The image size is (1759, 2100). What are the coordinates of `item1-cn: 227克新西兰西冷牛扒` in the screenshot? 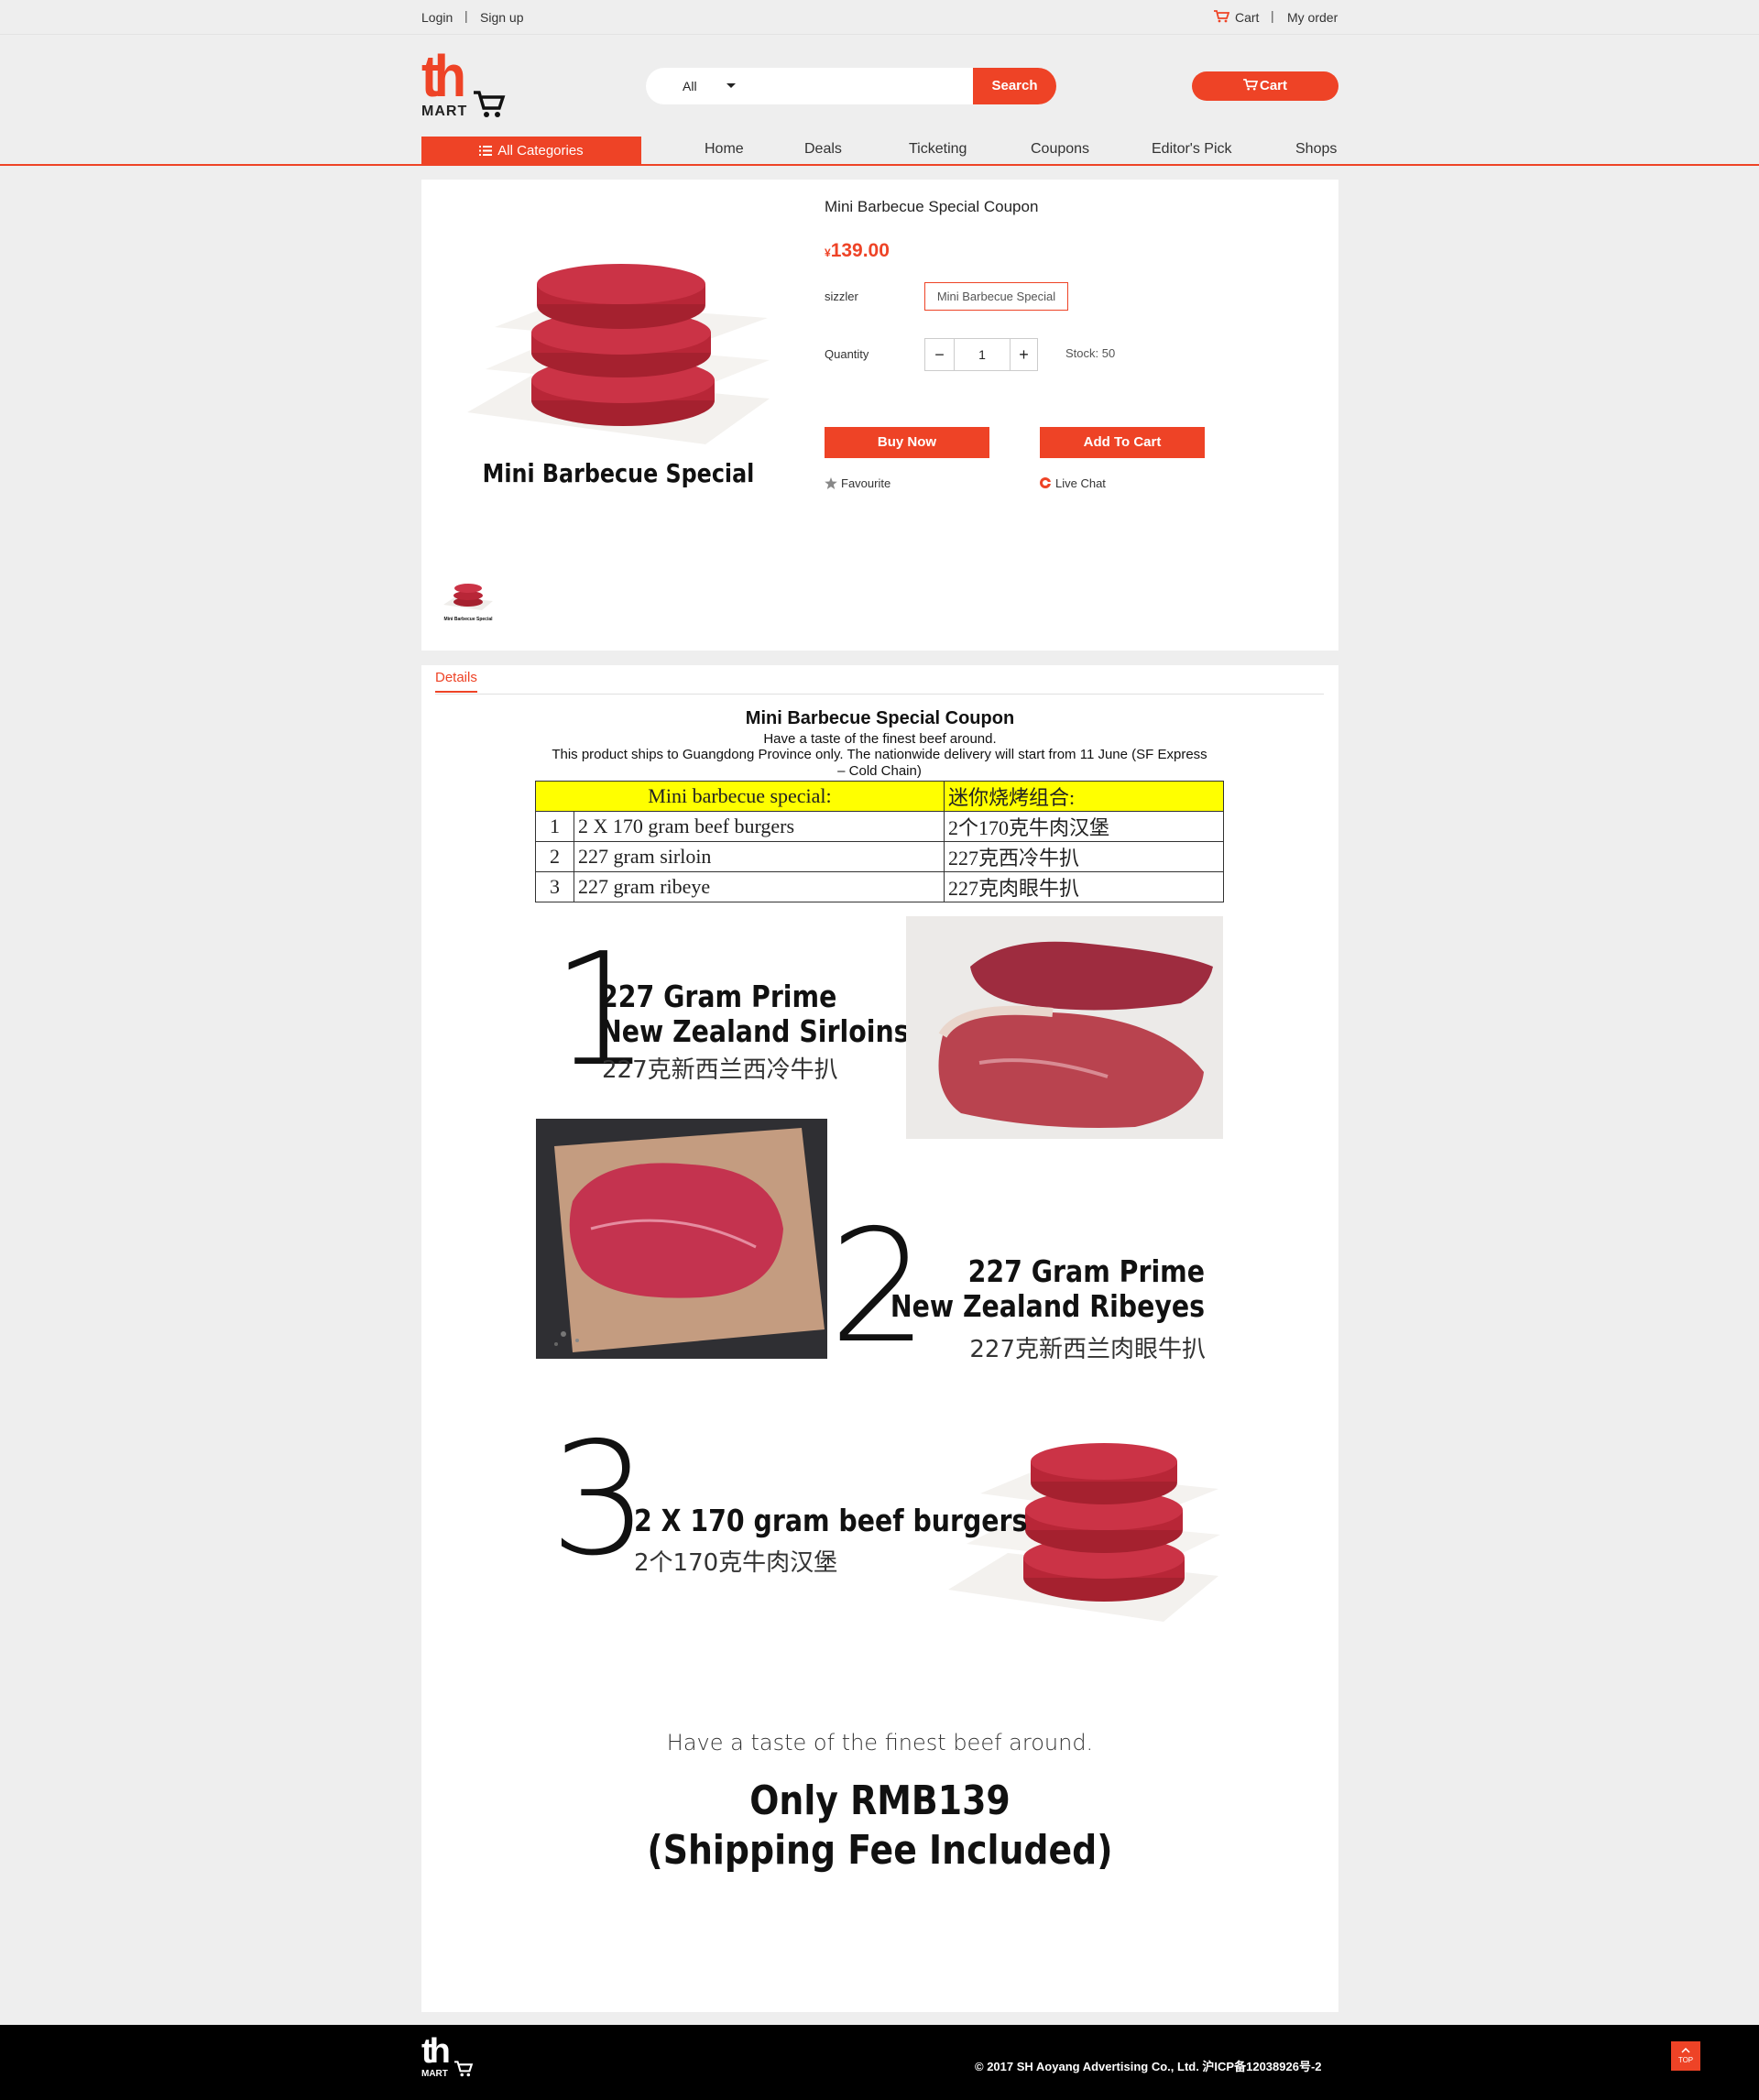 It's located at (720, 1070).